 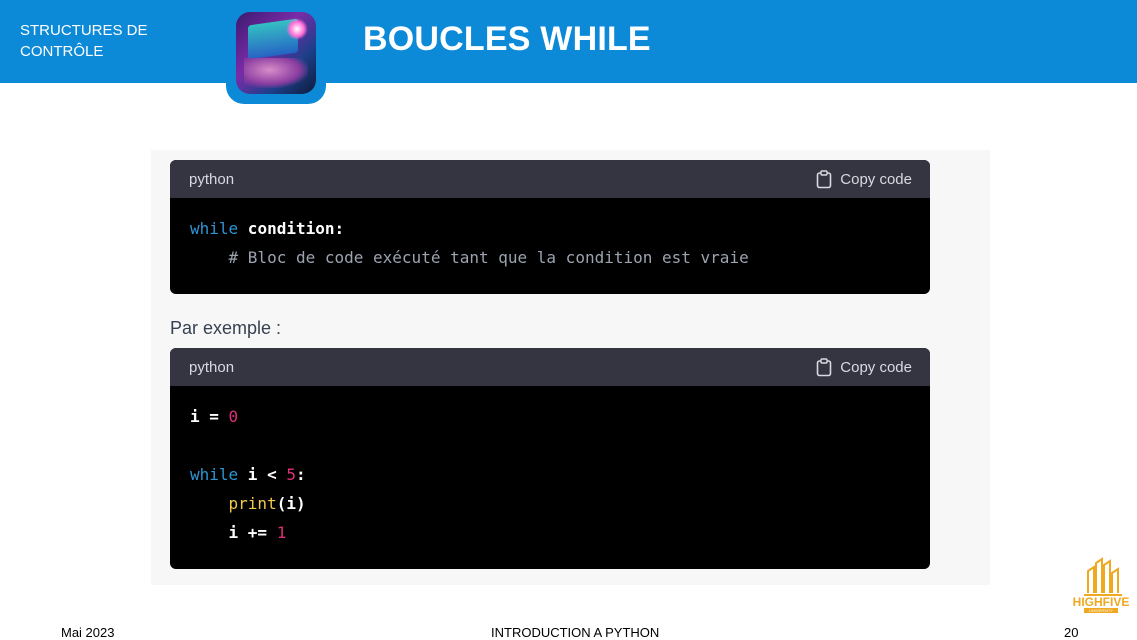 I want to click on footer-course: INTRODUCTION A PYTHON, so click(x=575, y=632).